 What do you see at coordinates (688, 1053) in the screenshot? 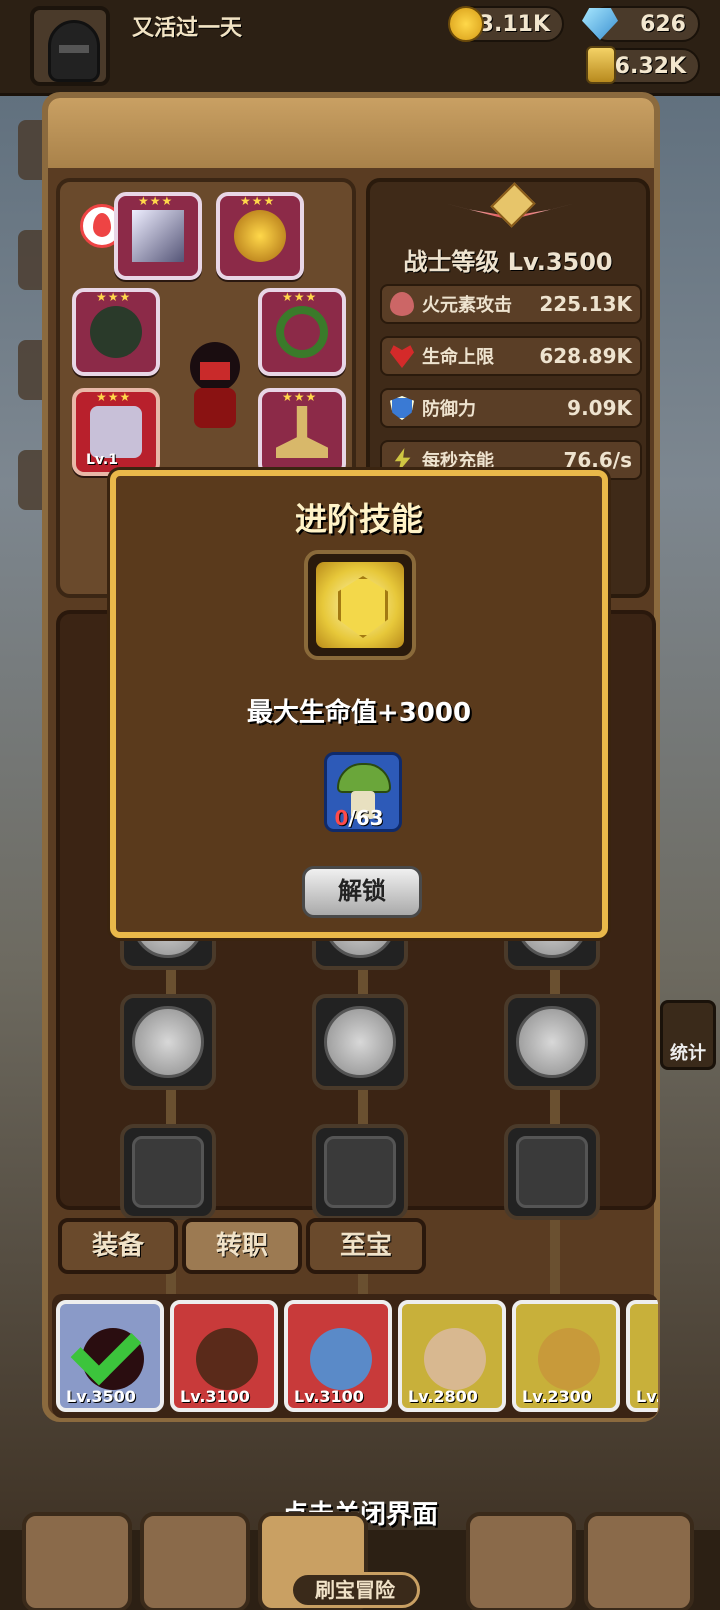
I see `stats-label: 统计` at bounding box center [688, 1053].